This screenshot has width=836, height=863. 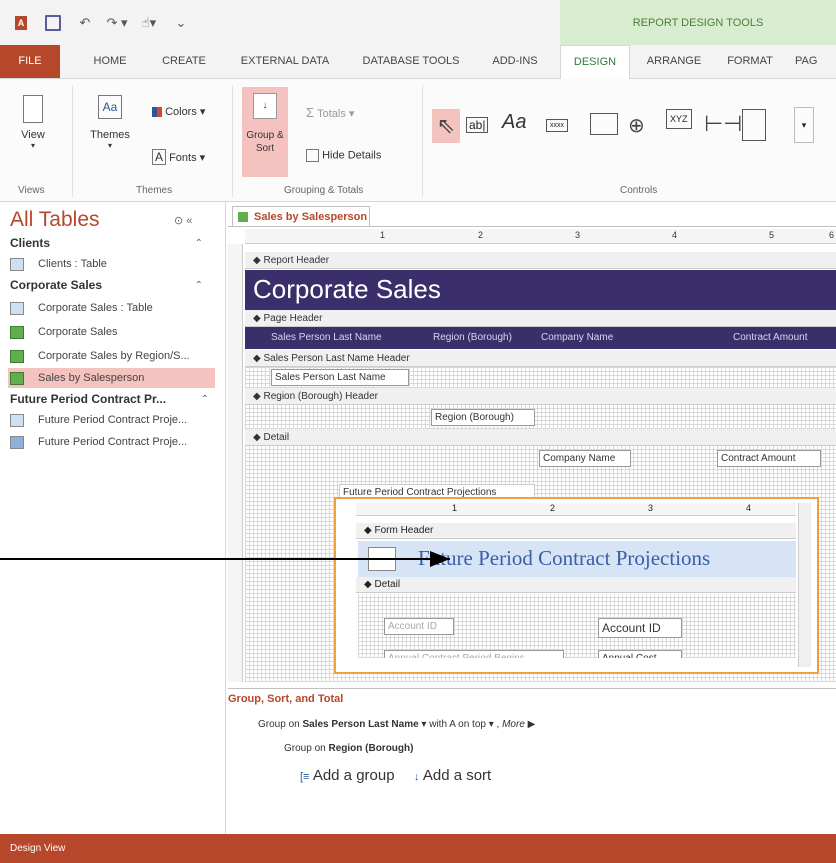 I want to click on section-page-header: ◆ Page Header, so click(x=540, y=318).